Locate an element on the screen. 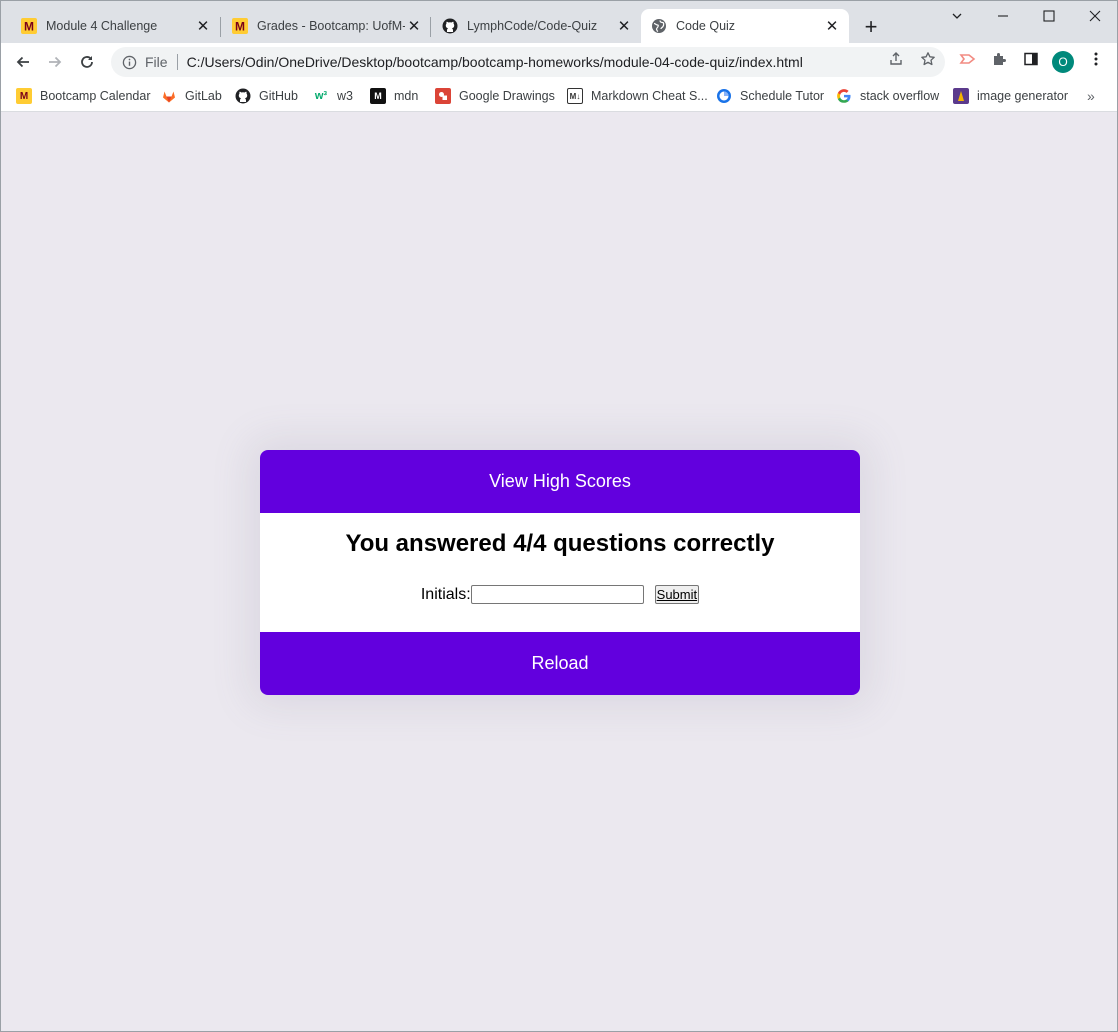 This screenshot has width=1118, height=1032. tab-grades-bootcamp: M Grades - Bootcamp: UofM-VIRT ✕ is located at coordinates (321, 26).